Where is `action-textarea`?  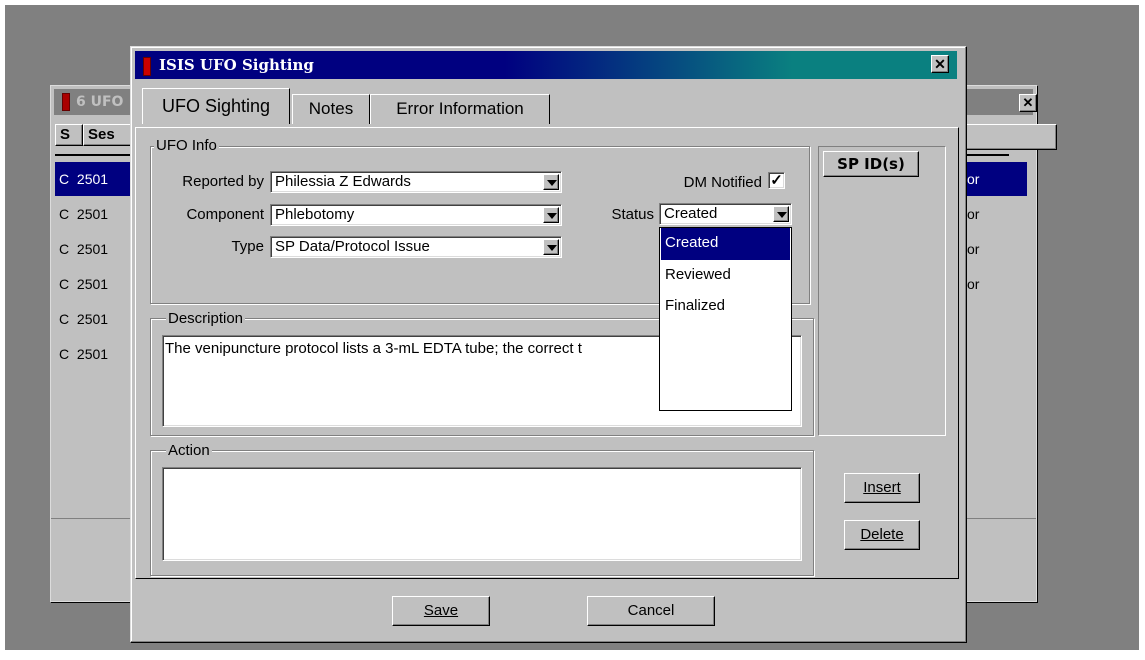 action-textarea is located at coordinates (482, 514).